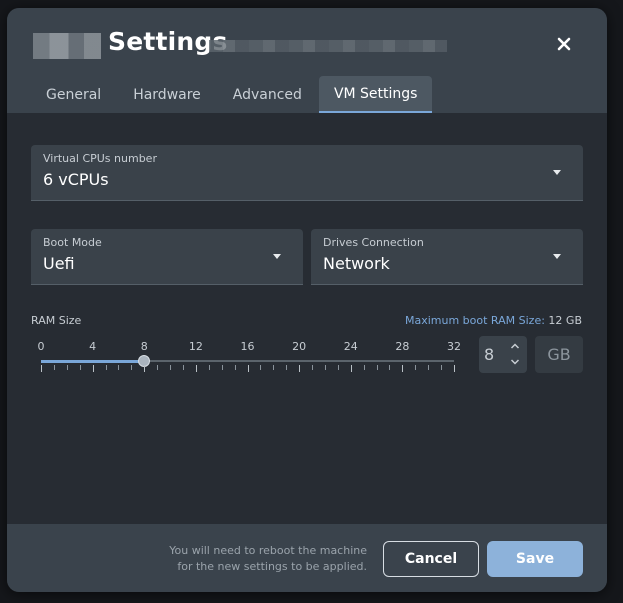 This screenshot has width=623, height=603. I want to click on ram-tick-label: 32, so click(454, 346).